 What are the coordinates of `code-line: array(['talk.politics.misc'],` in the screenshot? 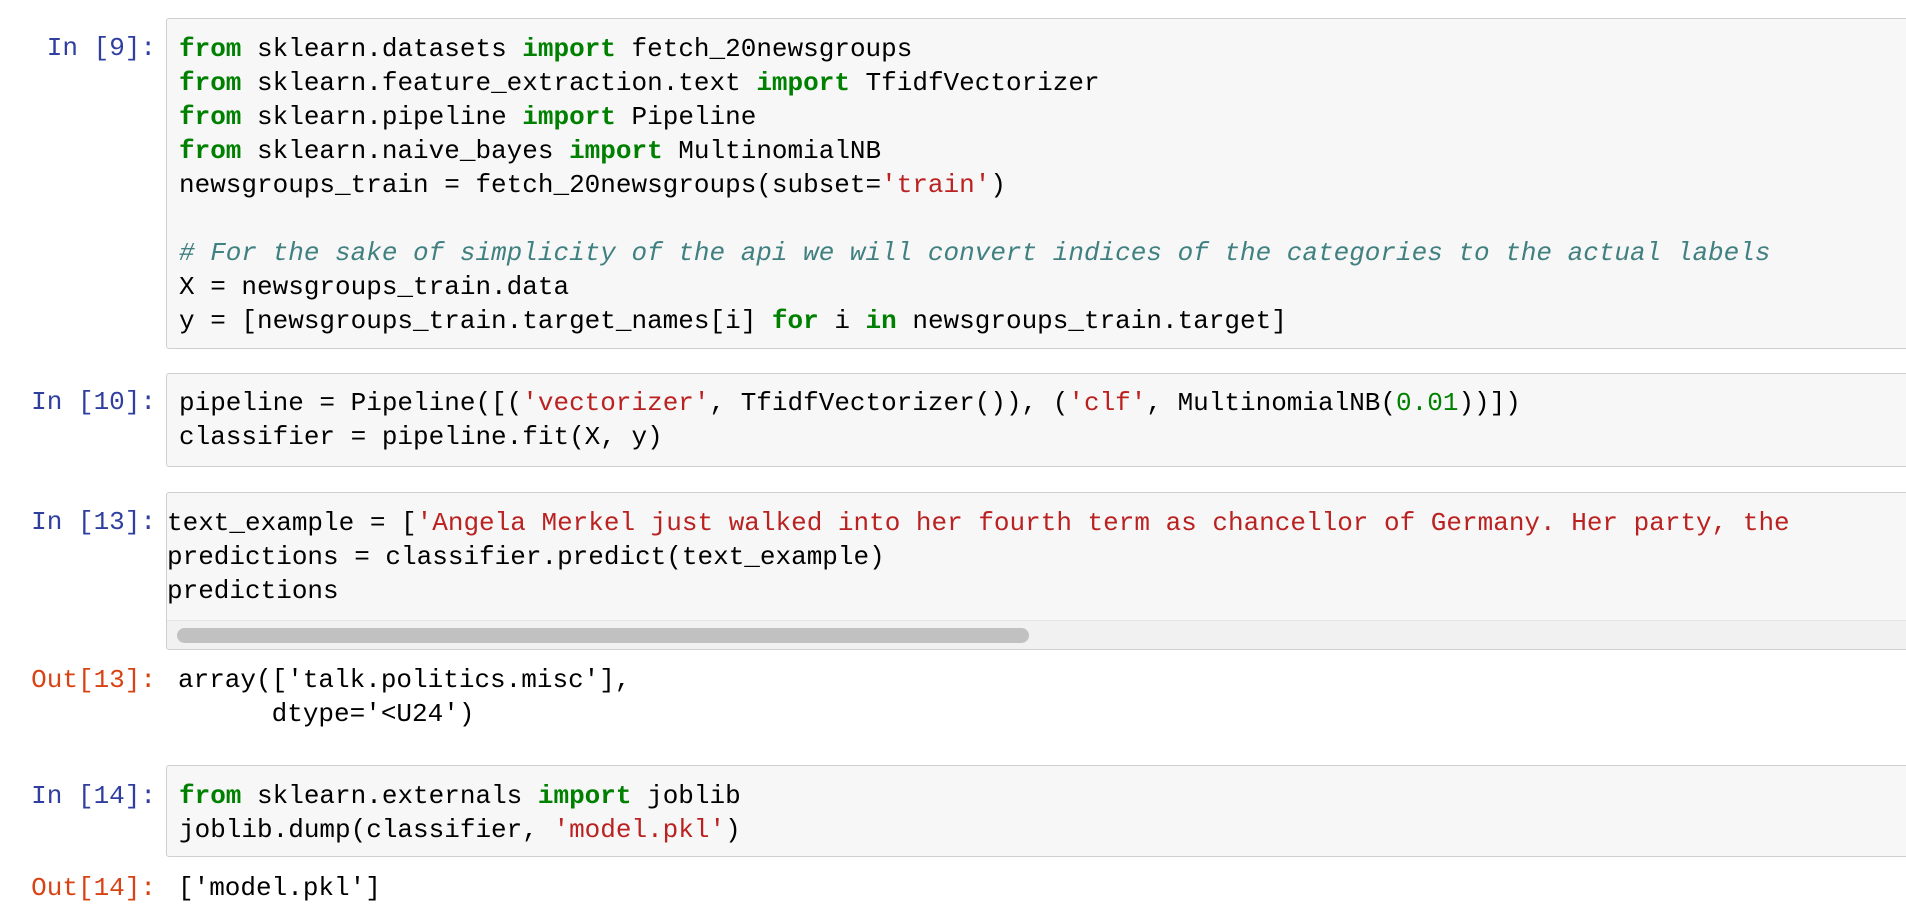 It's located at (404, 680).